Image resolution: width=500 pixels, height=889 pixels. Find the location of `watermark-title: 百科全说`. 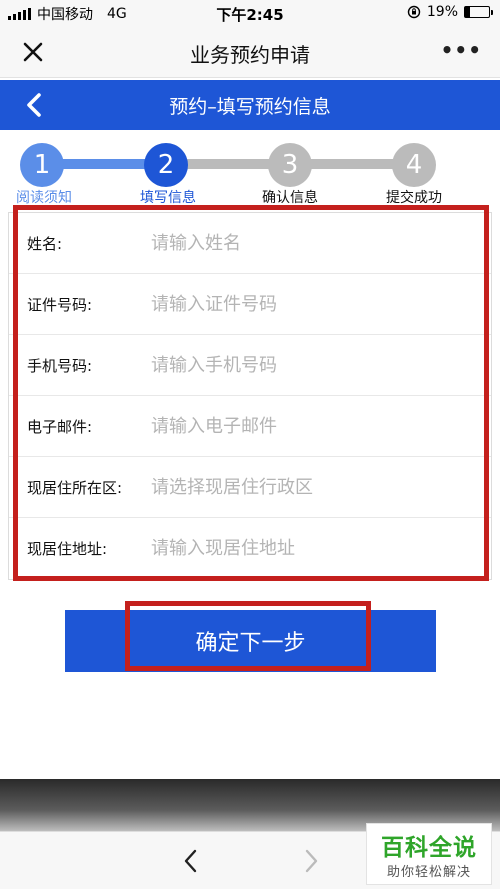

watermark-title: 百科全说 is located at coordinates (429, 848).